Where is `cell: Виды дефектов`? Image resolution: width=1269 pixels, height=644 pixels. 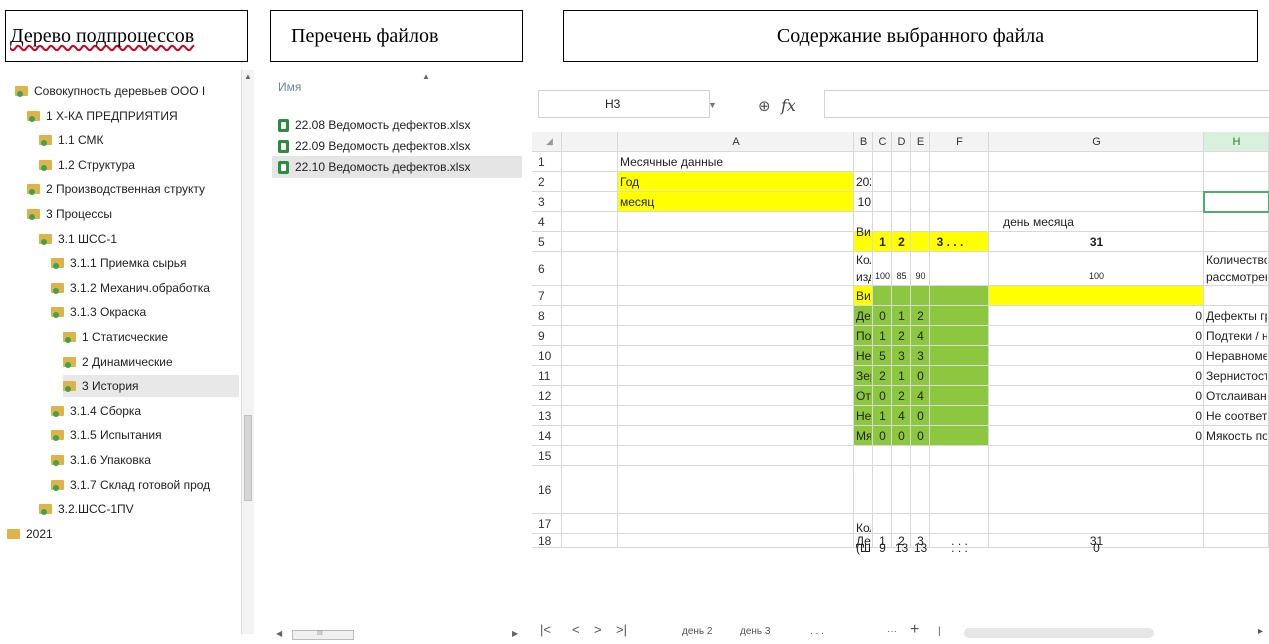
cell: Виды дефектов is located at coordinates (863, 296).